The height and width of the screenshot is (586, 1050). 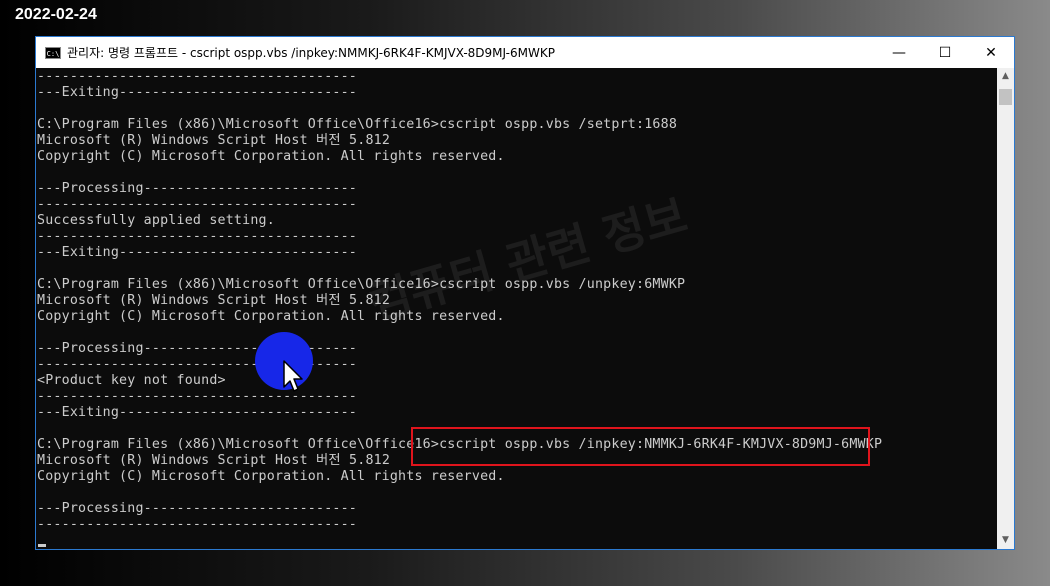 What do you see at coordinates (131, 380) in the screenshot?
I see `console-line: <Product key not found>` at bounding box center [131, 380].